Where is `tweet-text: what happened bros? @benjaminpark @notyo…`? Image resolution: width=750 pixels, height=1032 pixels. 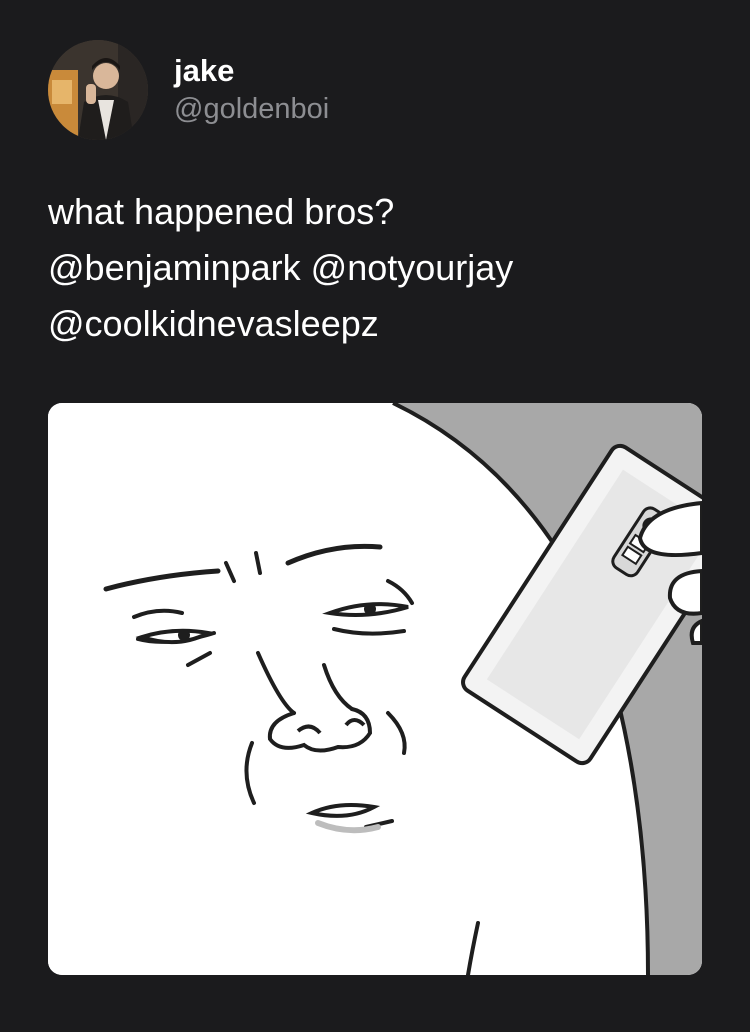 tweet-text: what happened bros? @benjaminpark @notyo… is located at coordinates (378, 268).